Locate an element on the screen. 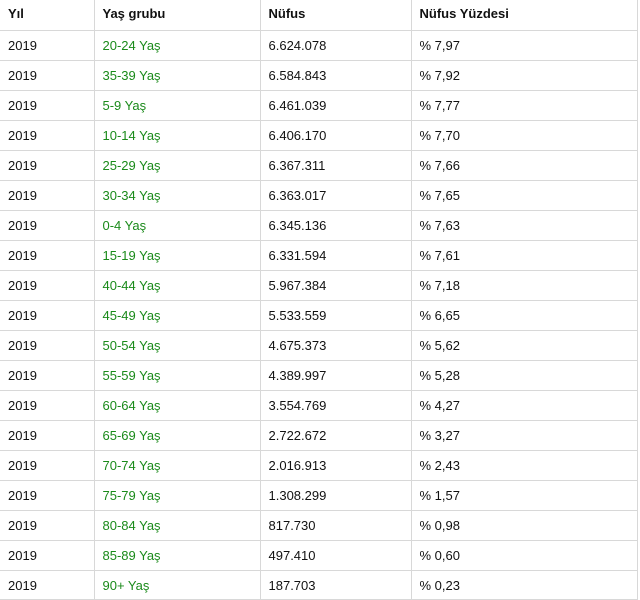 This screenshot has height=600, width=640. cell-population-percent: % 5,28 is located at coordinates (524, 374).